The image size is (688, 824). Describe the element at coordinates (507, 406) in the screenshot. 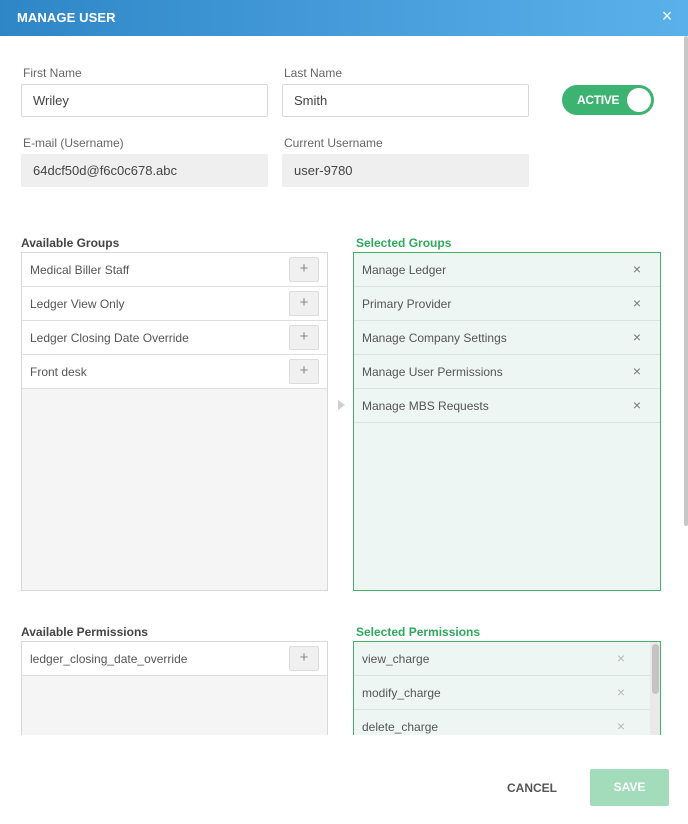

I see `list-item: Manage MBS Requests ×` at that location.